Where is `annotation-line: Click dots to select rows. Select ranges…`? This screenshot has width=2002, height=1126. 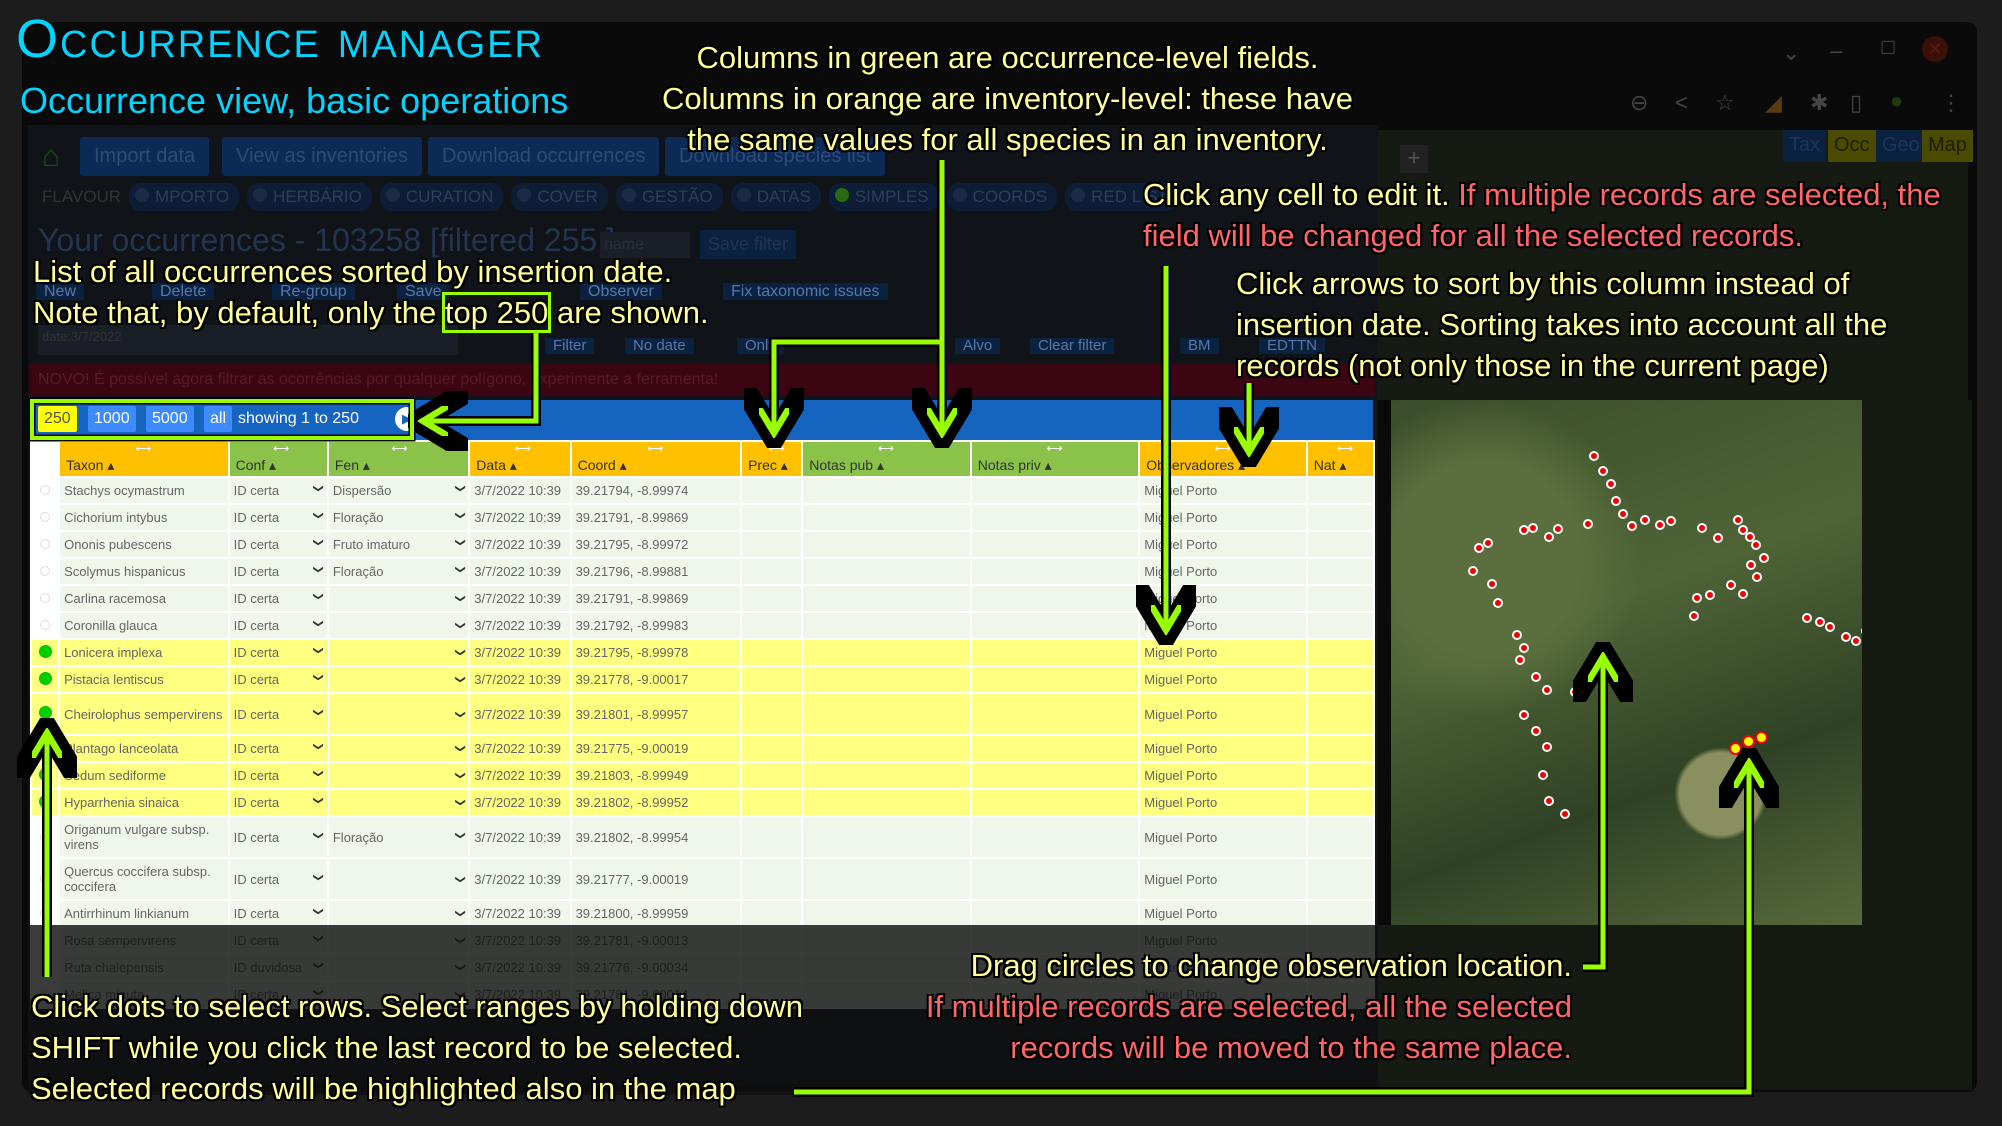
annotation-line: Click dots to select rows. Select ranges… is located at coordinates (417, 1006).